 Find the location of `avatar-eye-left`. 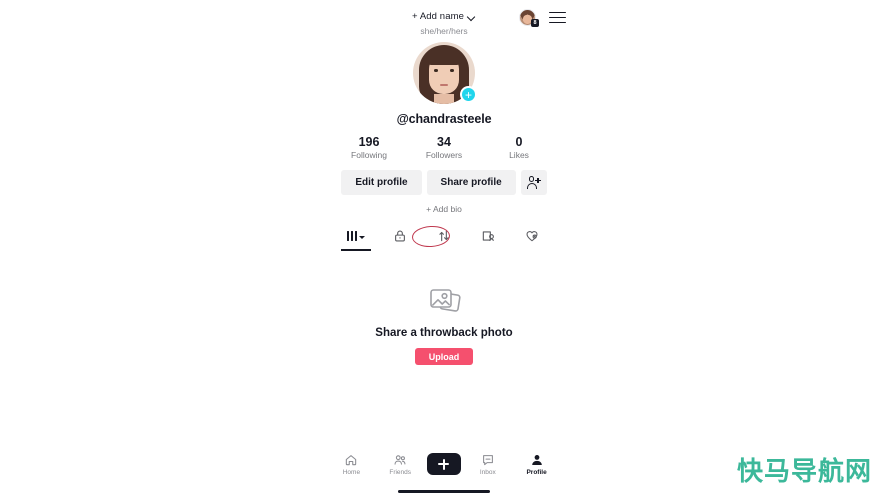

avatar-eye-left is located at coordinates (436, 70).